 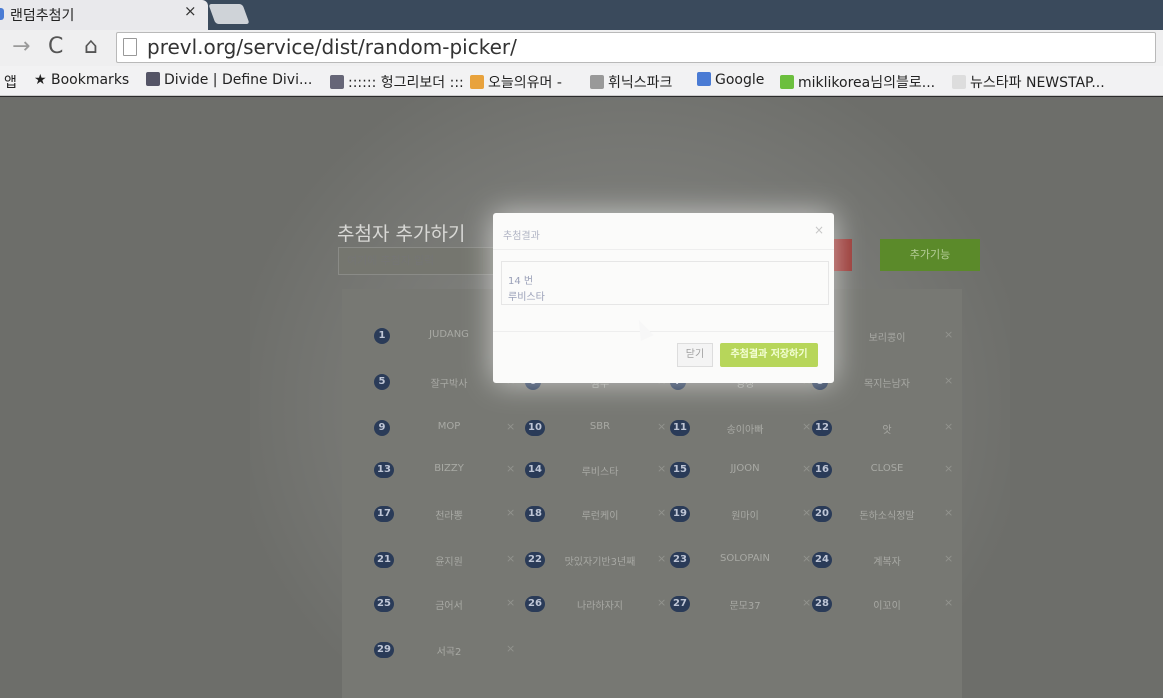 What do you see at coordinates (2, 14) in the screenshot?
I see `favicon-icon` at bounding box center [2, 14].